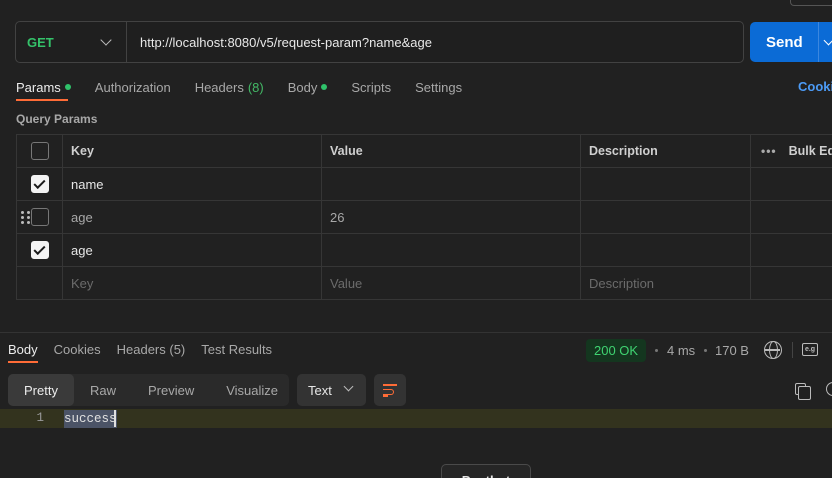 The height and width of the screenshot is (478, 832). Describe the element at coordinates (810, 151) in the screenshot. I see `bulk-edit-link: Bulk Edi` at that location.